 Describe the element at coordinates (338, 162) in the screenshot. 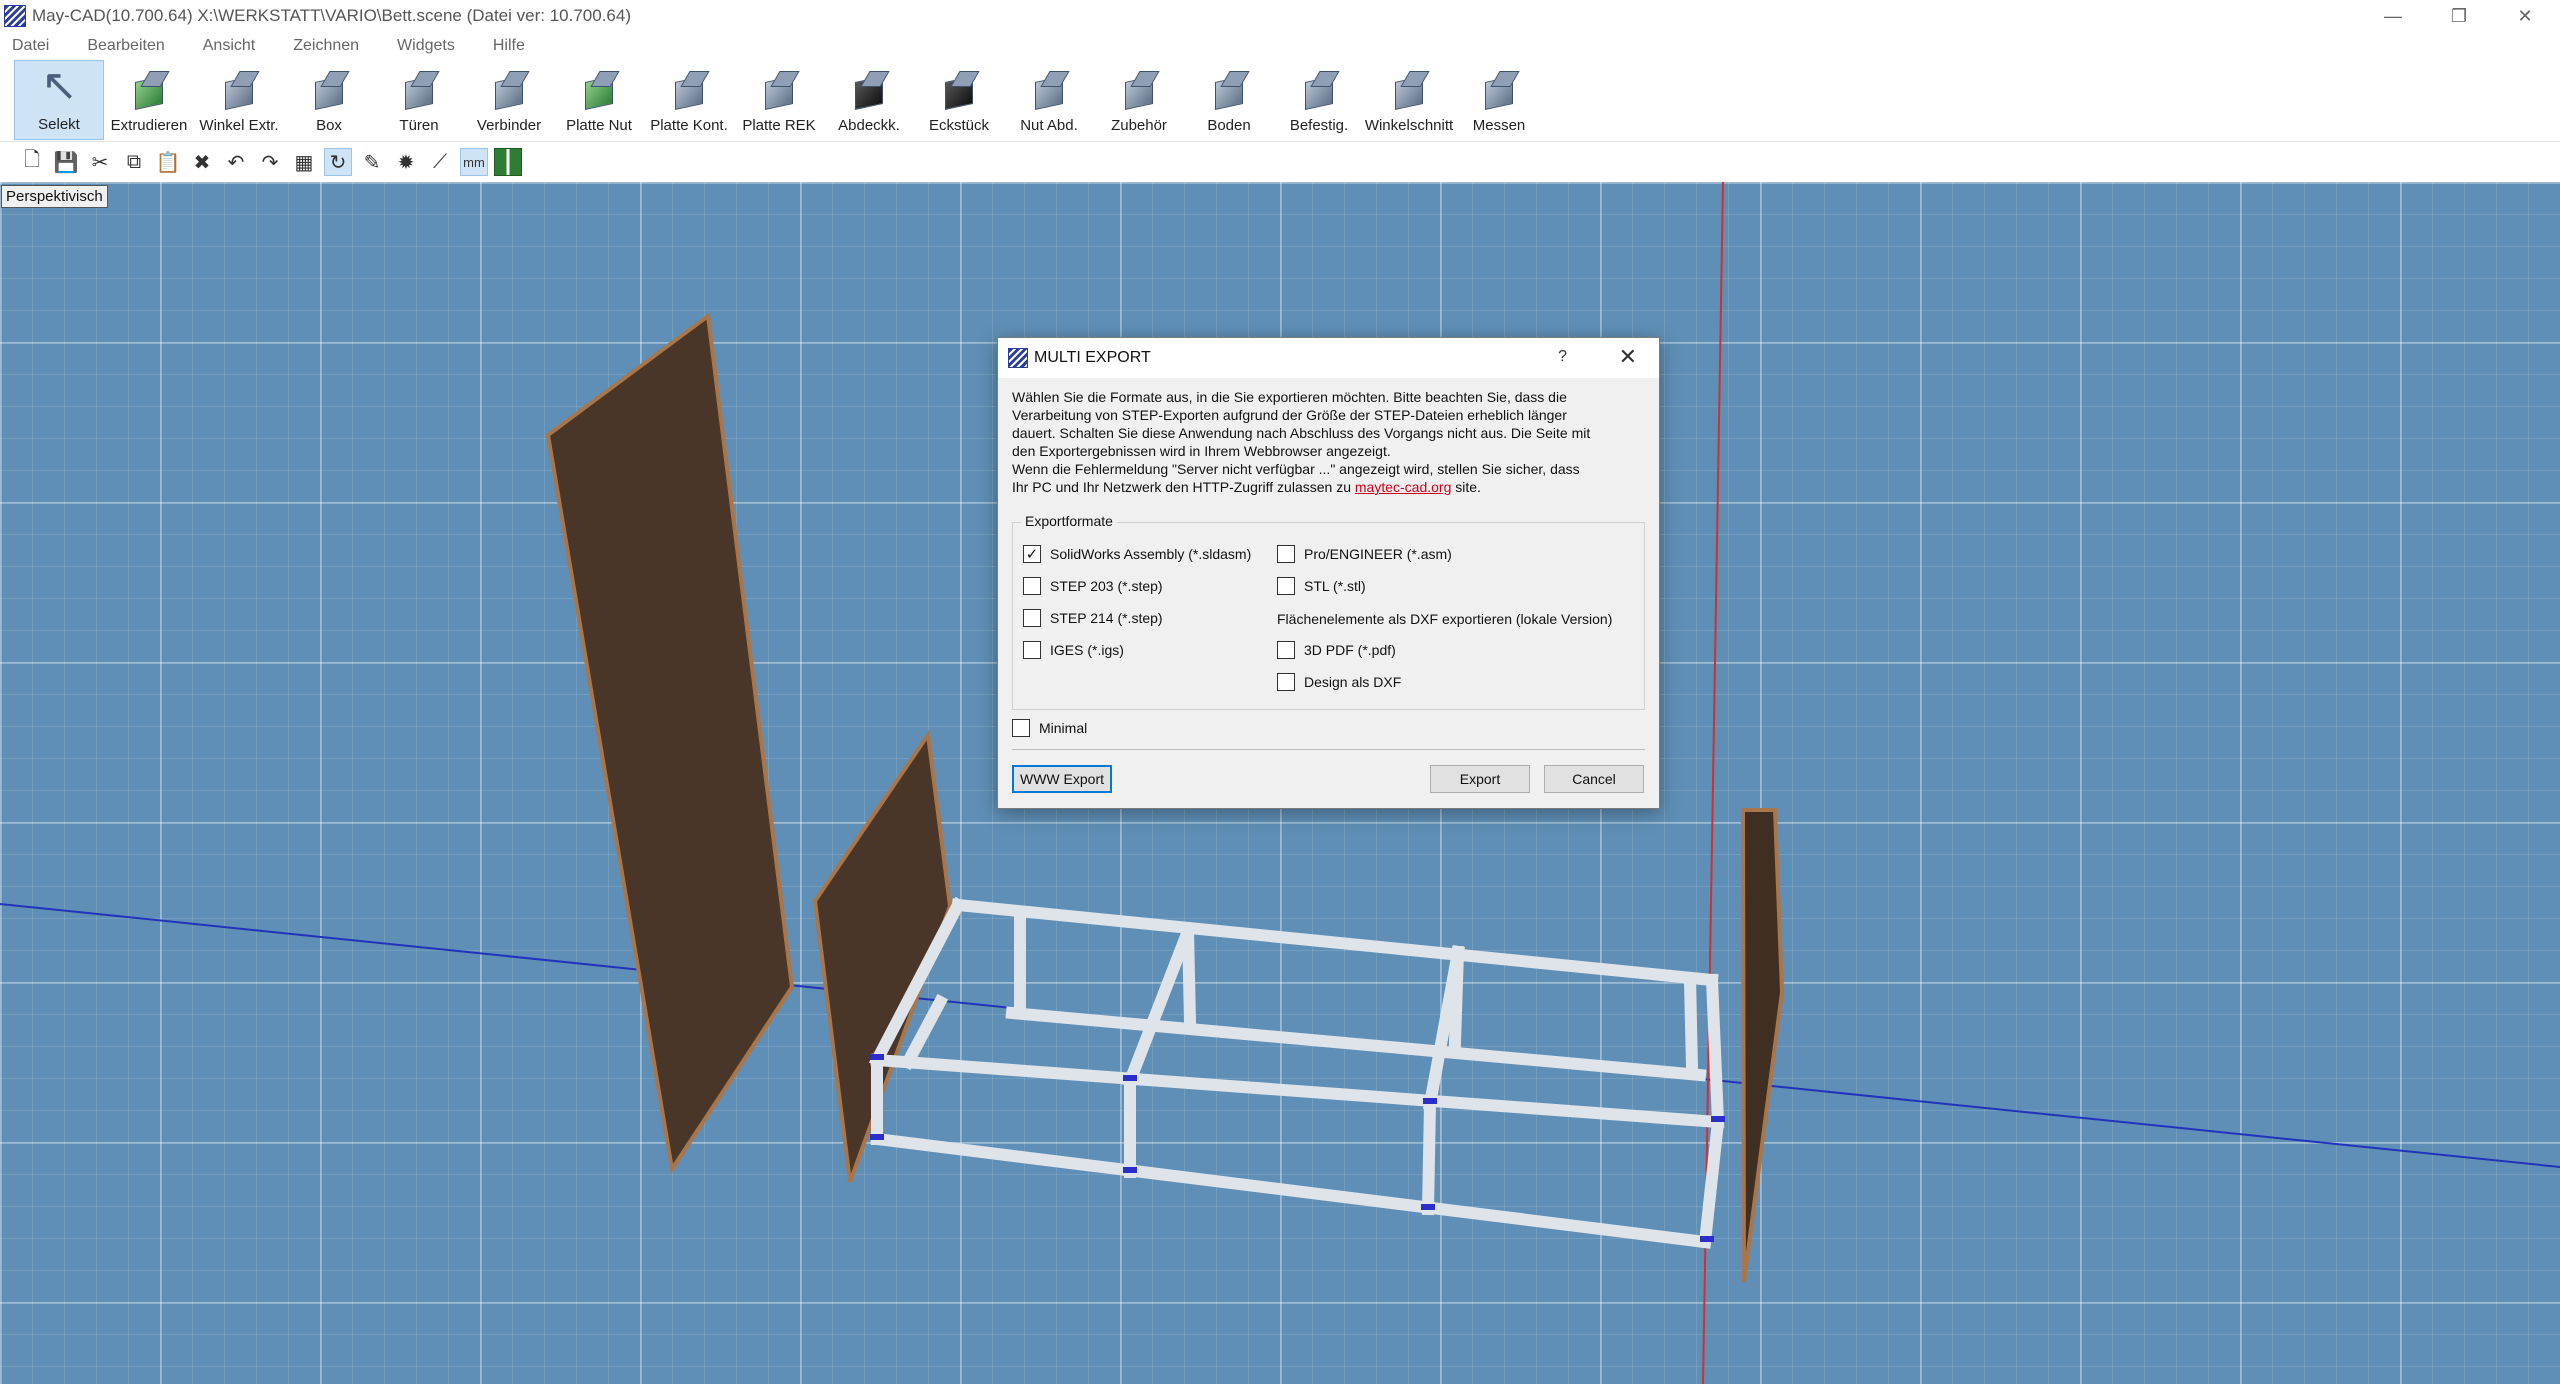

I see `rotate-icon: ↻` at that location.